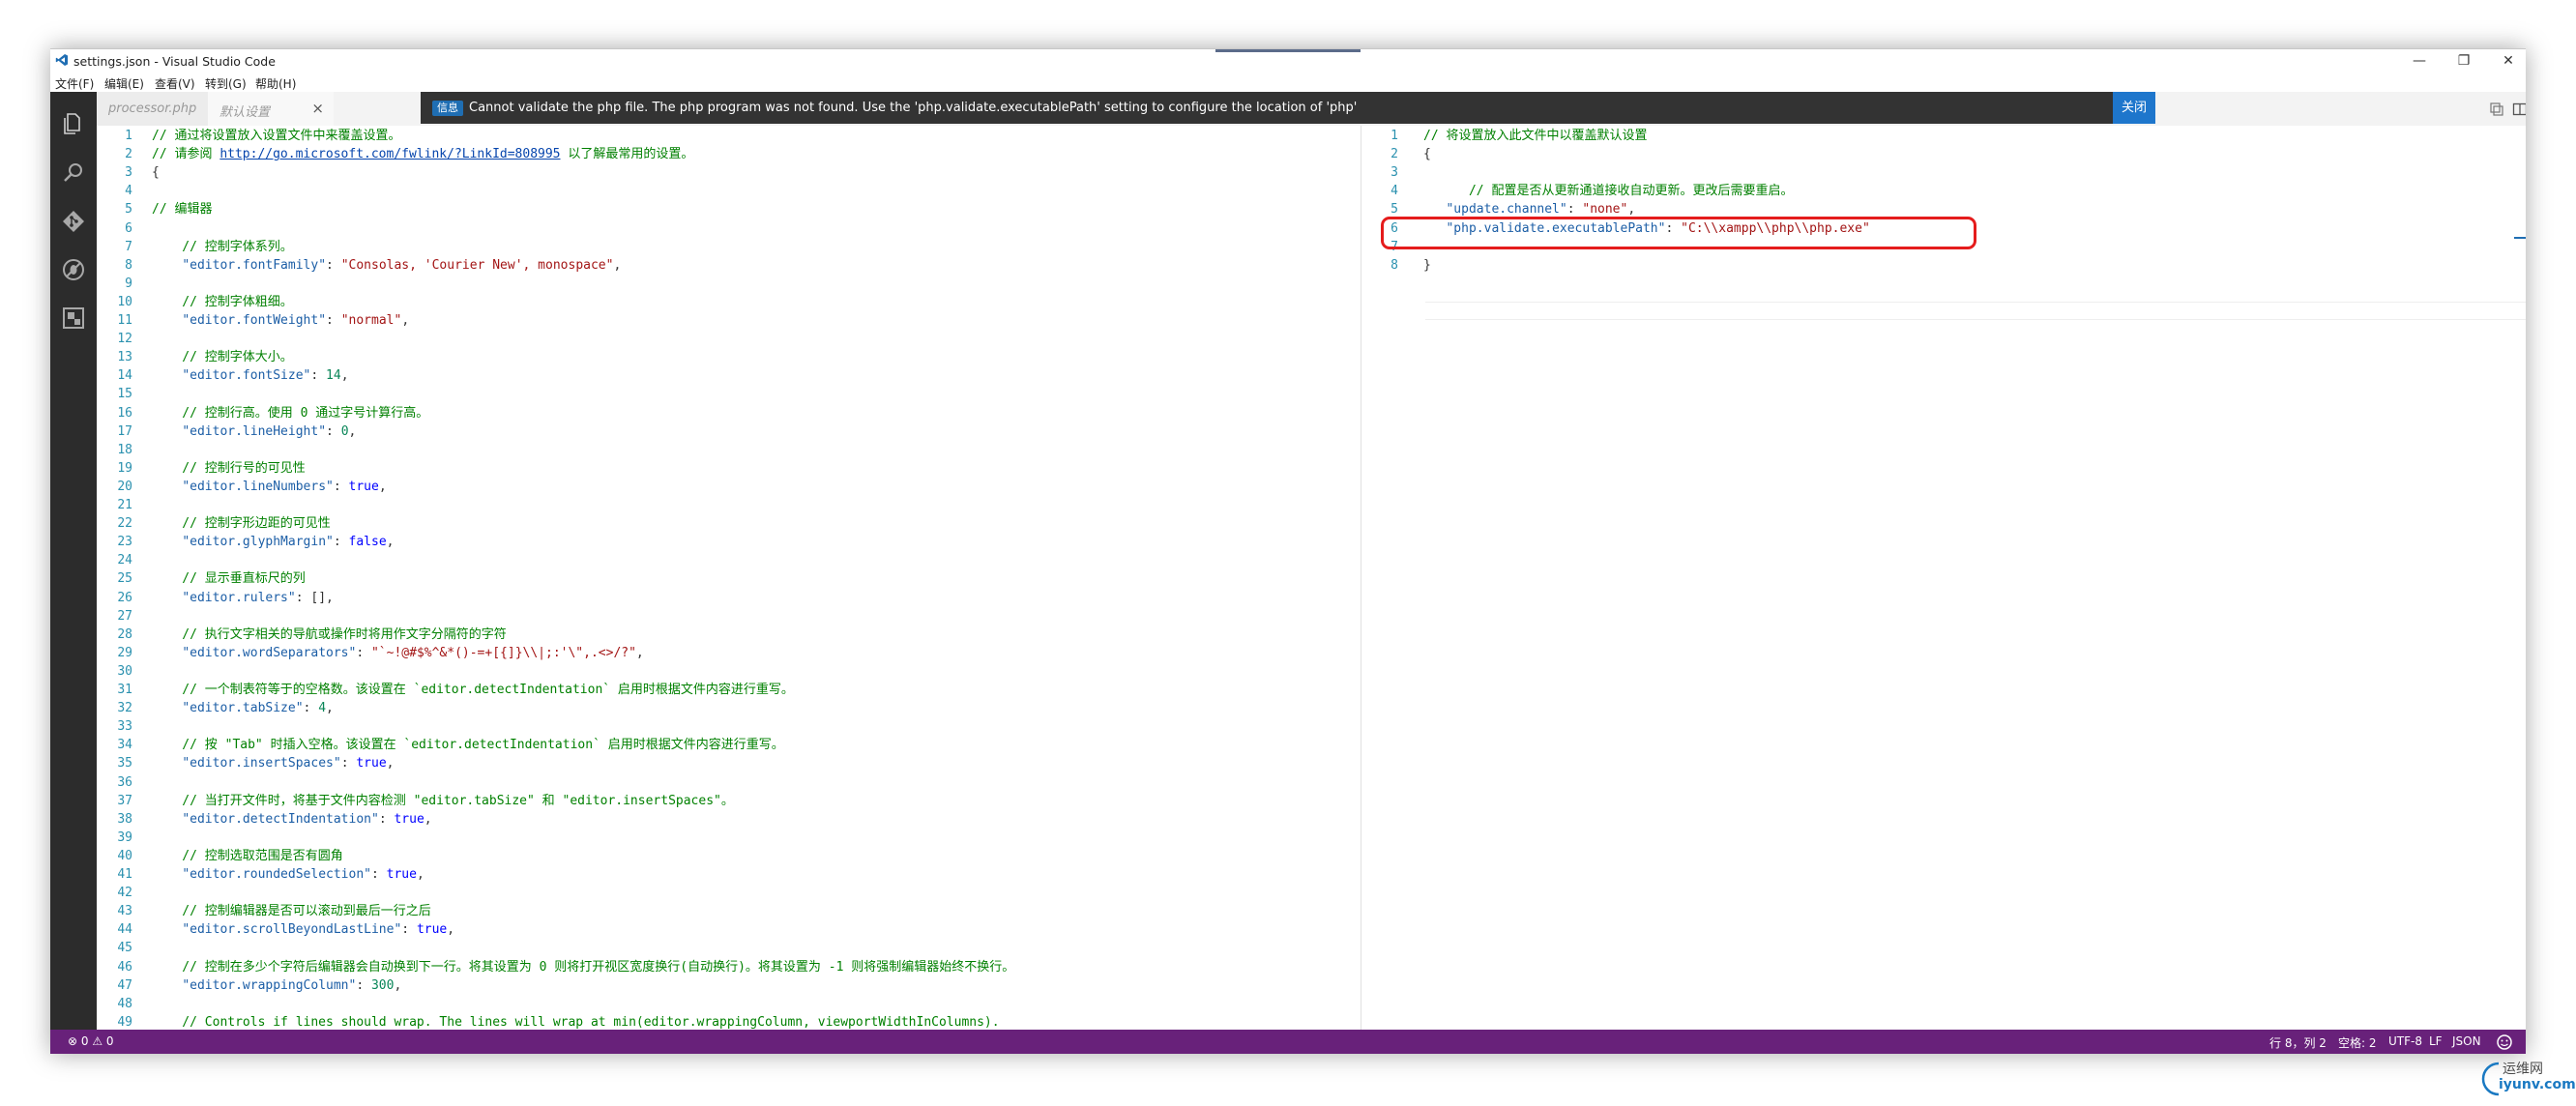 This screenshot has height=1106, width=2576. Describe the element at coordinates (247, 856) in the screenshot. I see `line-text: // 控制选取范围是否有圆角` at that location.